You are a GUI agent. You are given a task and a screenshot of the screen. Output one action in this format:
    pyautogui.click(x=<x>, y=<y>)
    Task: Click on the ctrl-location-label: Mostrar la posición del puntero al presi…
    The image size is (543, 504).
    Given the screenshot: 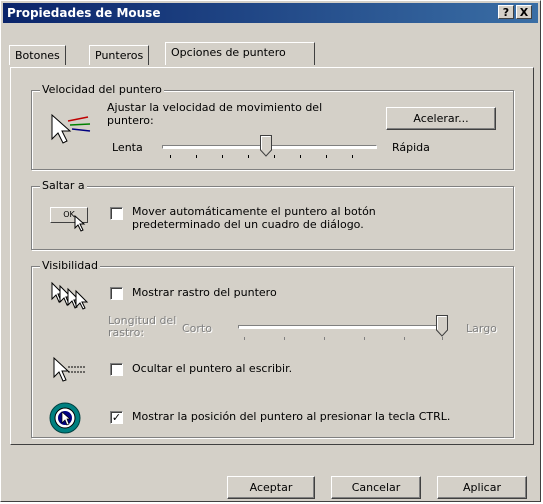 What is the action you would take?
    pyautogui.click(x=291, y=416)
    